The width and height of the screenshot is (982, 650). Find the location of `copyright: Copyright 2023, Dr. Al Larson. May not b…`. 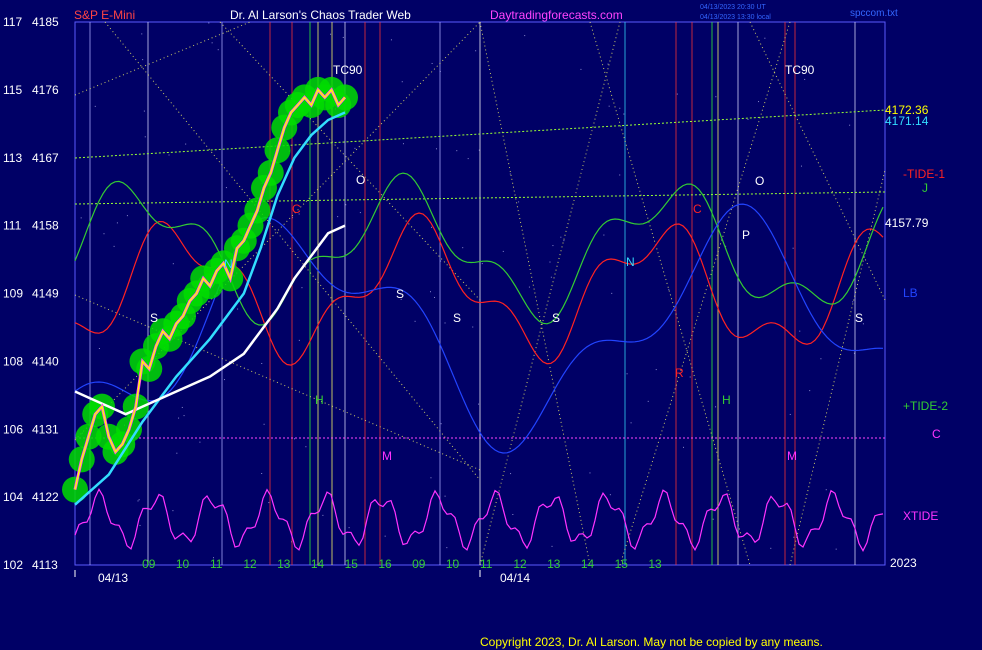

copyright: Copyright 2023, Dr. Al Larson. May not b… is located at coordinates (651, 642).